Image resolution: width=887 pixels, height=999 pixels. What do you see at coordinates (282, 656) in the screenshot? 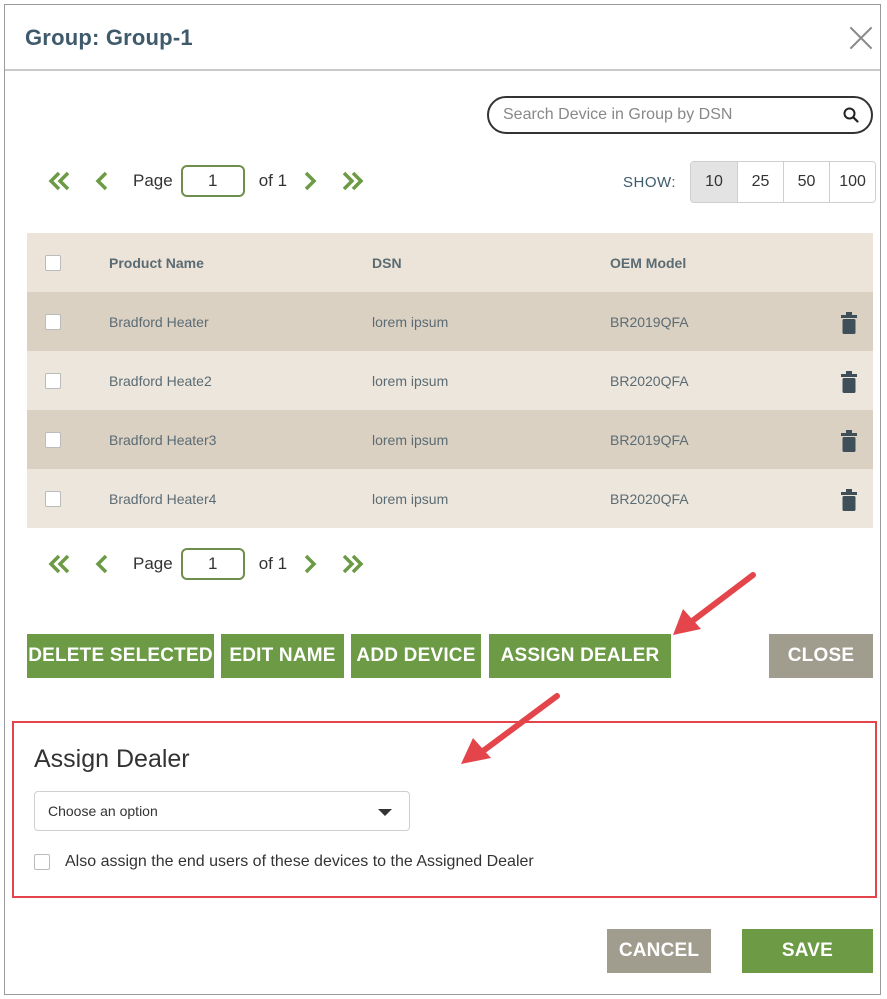
I see `edit-name-button: EDIT NAME` at bounding box center [282, 656].